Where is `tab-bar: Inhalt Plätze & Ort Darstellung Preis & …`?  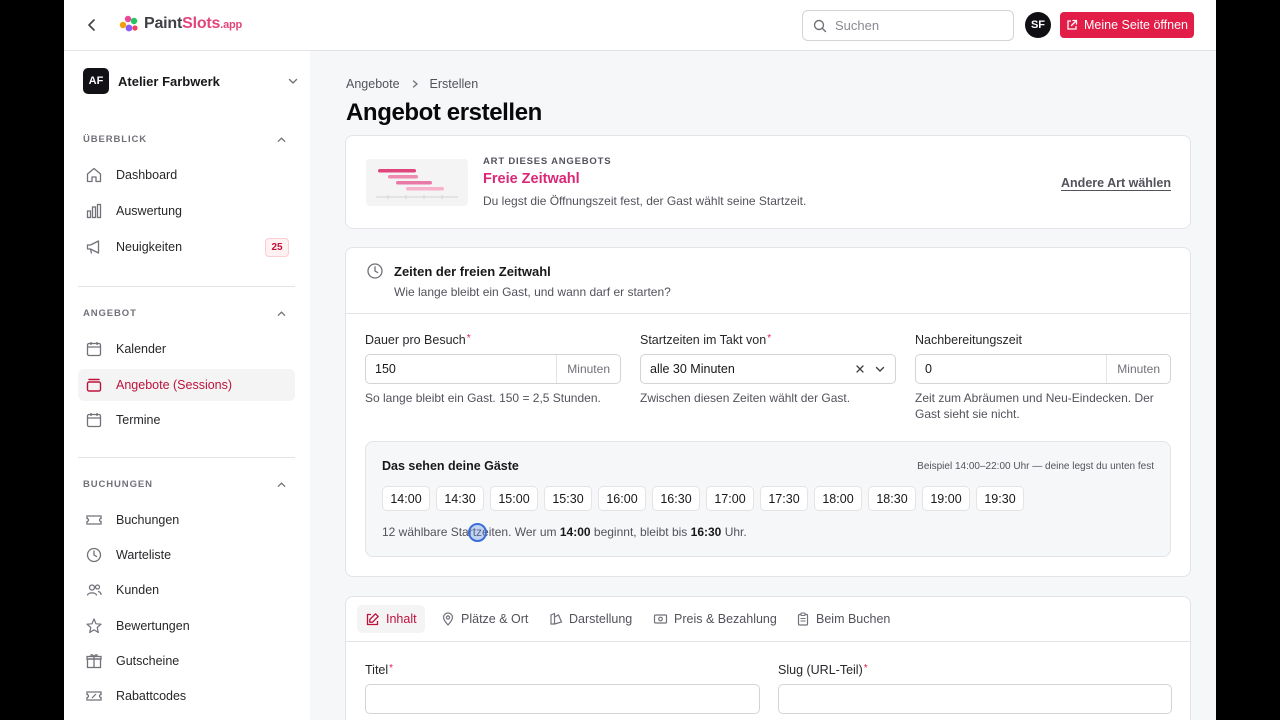 tab-bar: Inhalt Plätze & Ort Darstellung Preis & … is located at coordinates (768, 619).